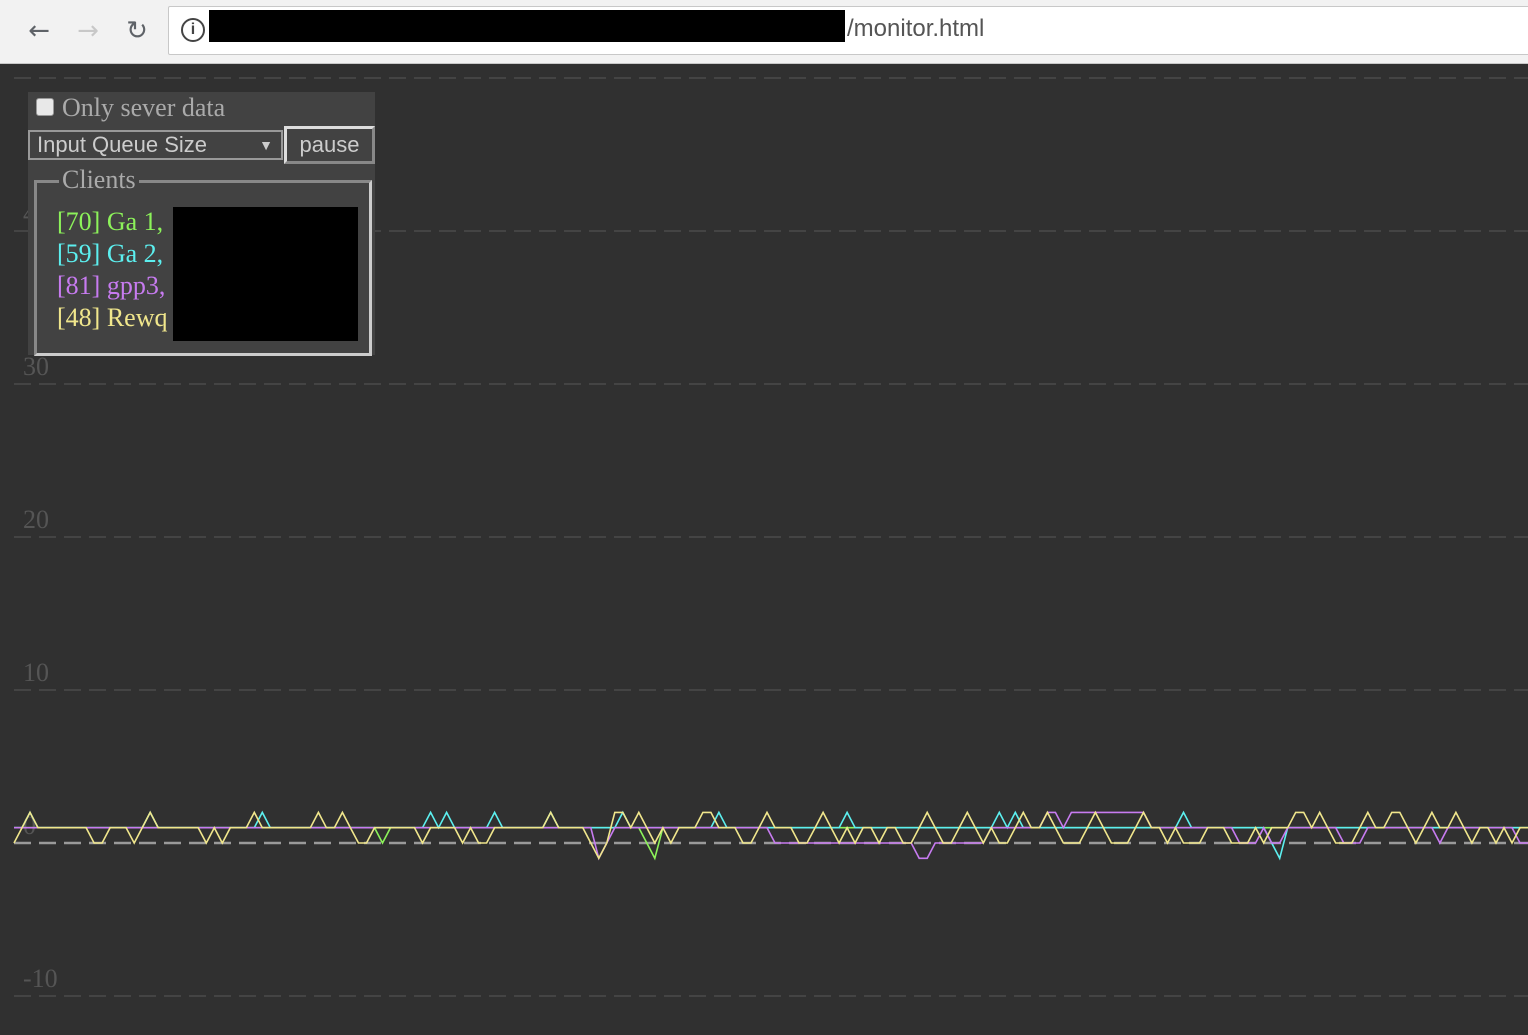  Describe the element at coordinates (99, 180) in the screenshot. I see `clients-legend: Clients` at that location.